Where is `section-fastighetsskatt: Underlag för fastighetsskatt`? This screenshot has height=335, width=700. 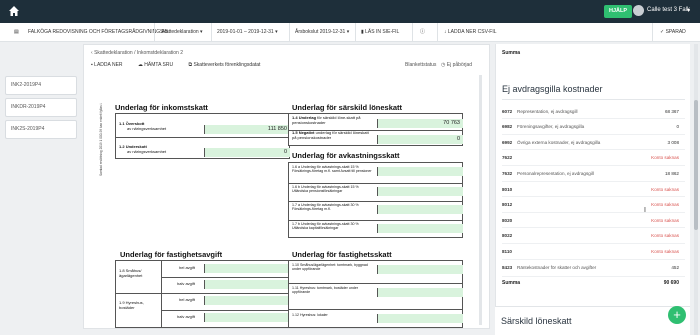
section-fastighetsskatt: Underlag för fastighetsskatt is located at coordinates (342, 254).